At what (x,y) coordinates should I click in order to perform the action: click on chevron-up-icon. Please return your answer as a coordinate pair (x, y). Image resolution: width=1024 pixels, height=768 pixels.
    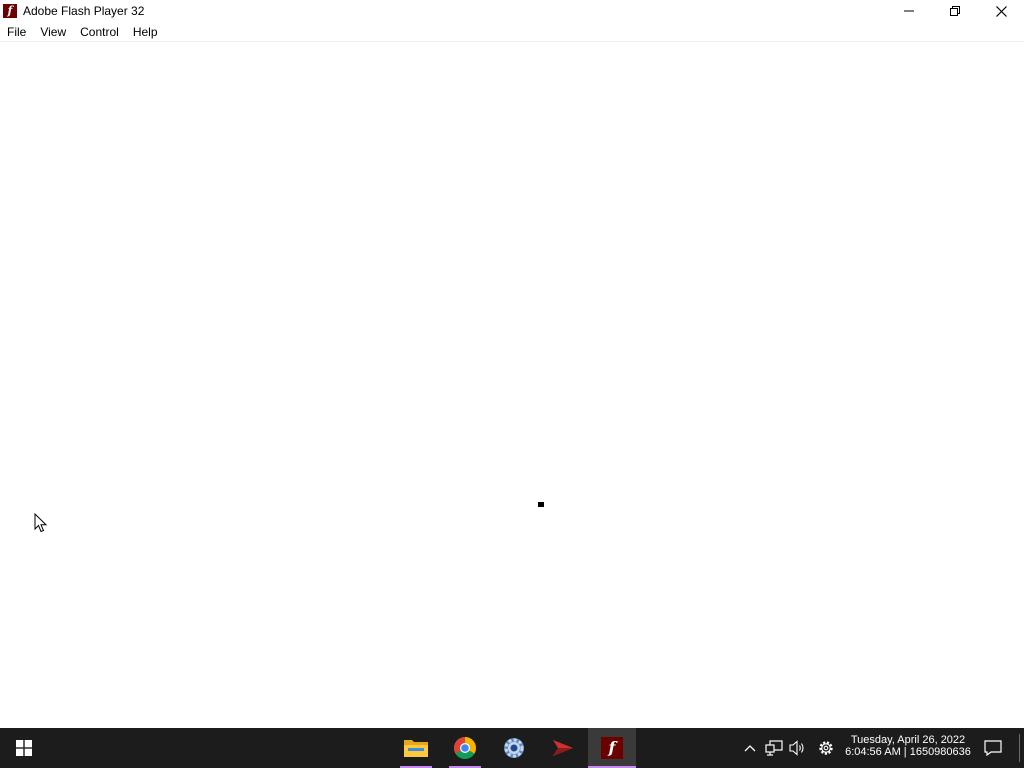
    Looking at the image, I should click on (750, 748).